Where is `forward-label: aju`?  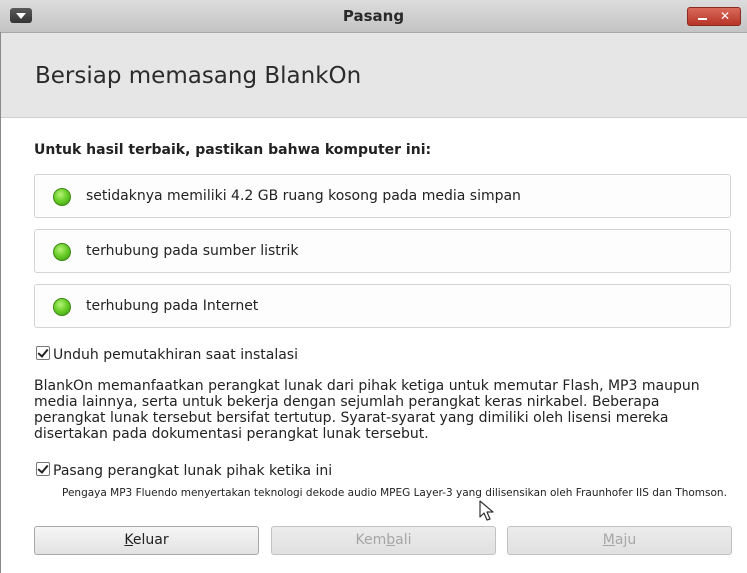 forward-label: aju is located at coordinates (625, 540).